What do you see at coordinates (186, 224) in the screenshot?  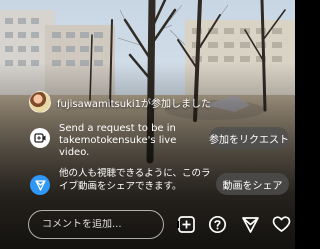 I see `add-media-icon` at bounding box center [186, 224].